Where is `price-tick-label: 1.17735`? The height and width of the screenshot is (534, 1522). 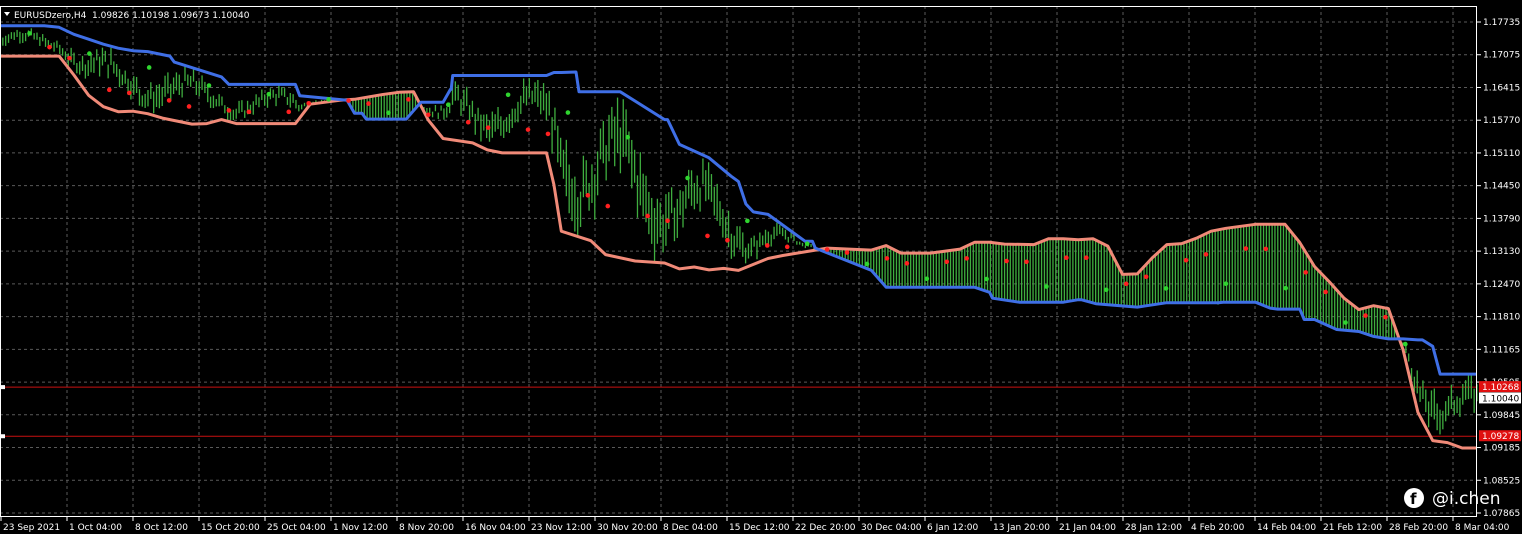
price-tick-label: 1.17735 is located at coordinates (1501, 23).